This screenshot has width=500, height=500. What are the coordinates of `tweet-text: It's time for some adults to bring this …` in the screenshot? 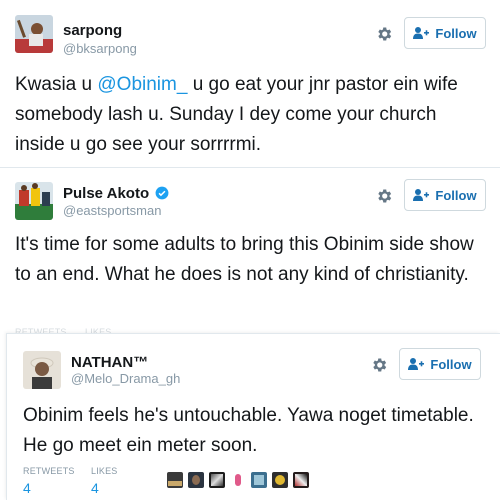 It's located at (244, 259).